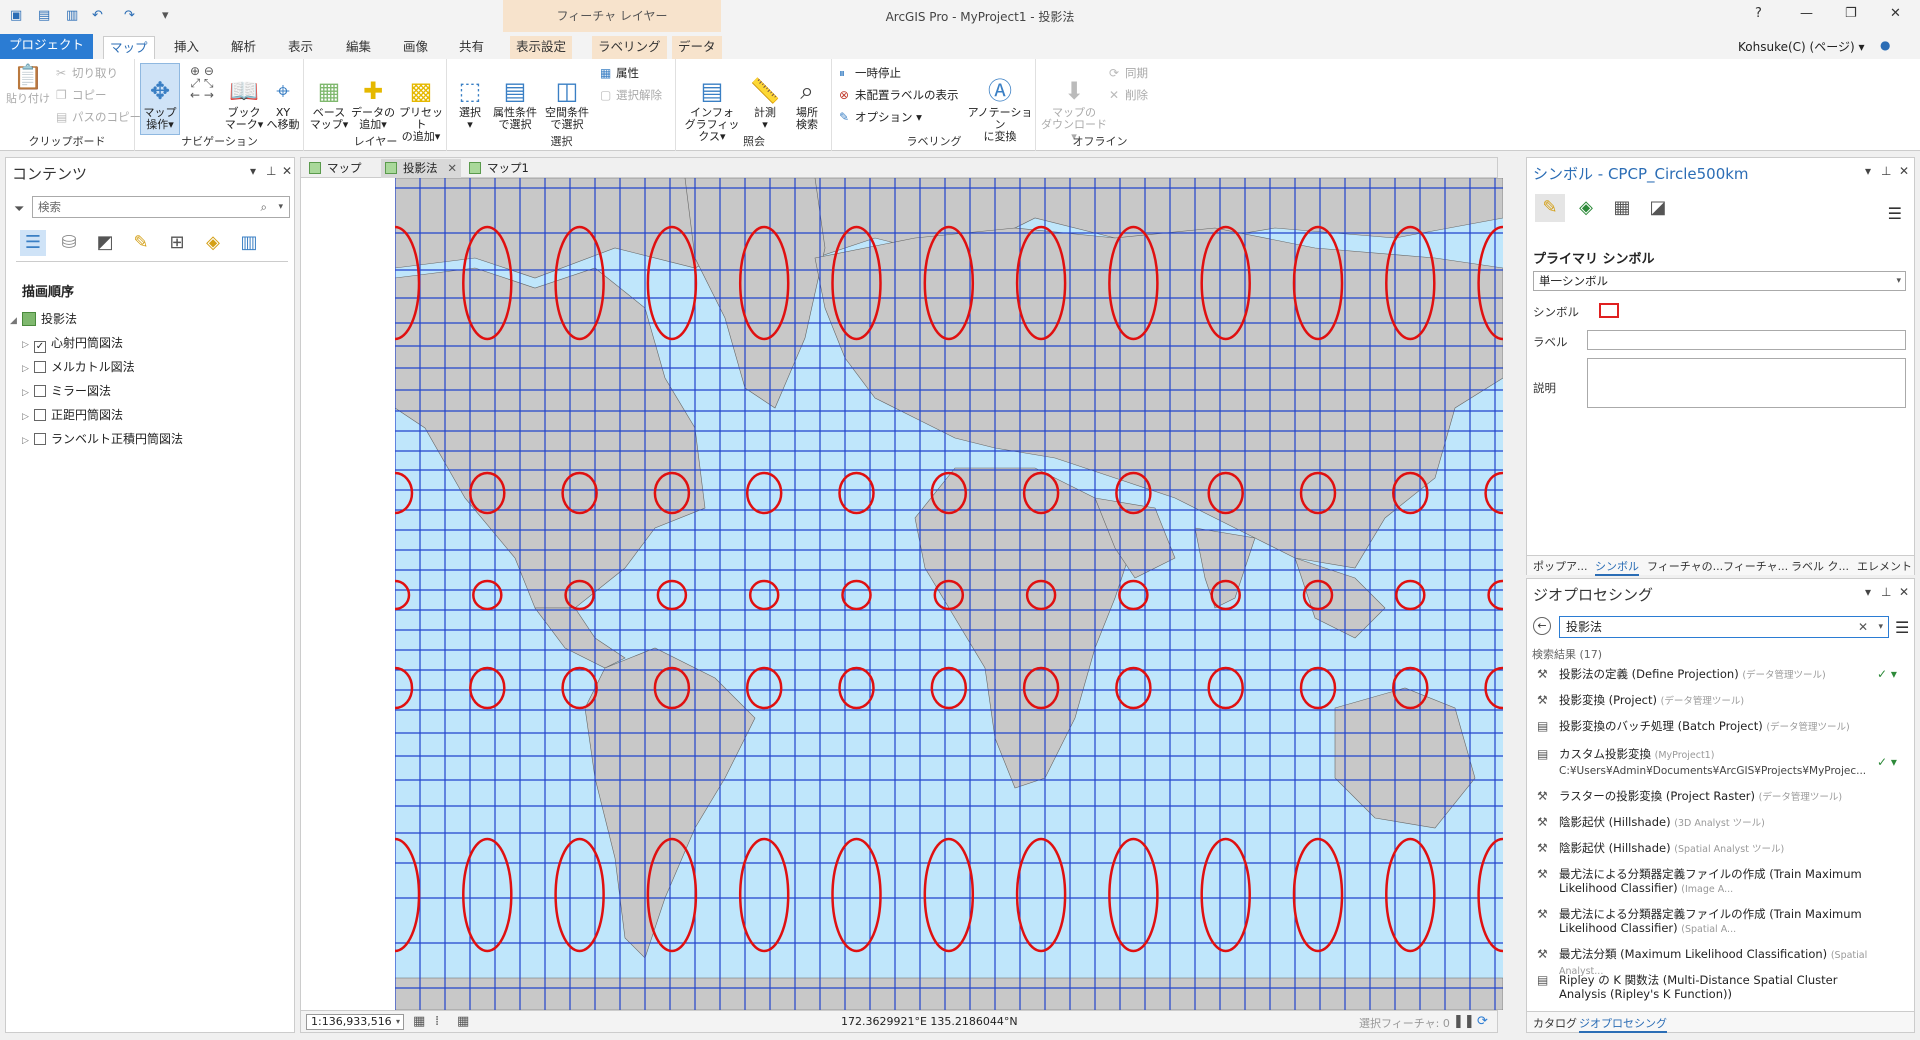 This screenshot has height=1040, width=1920. Describe the element at coordinates (177, 243) in the screenshot. I see `snapping-view-icon: ⊞` at that location.